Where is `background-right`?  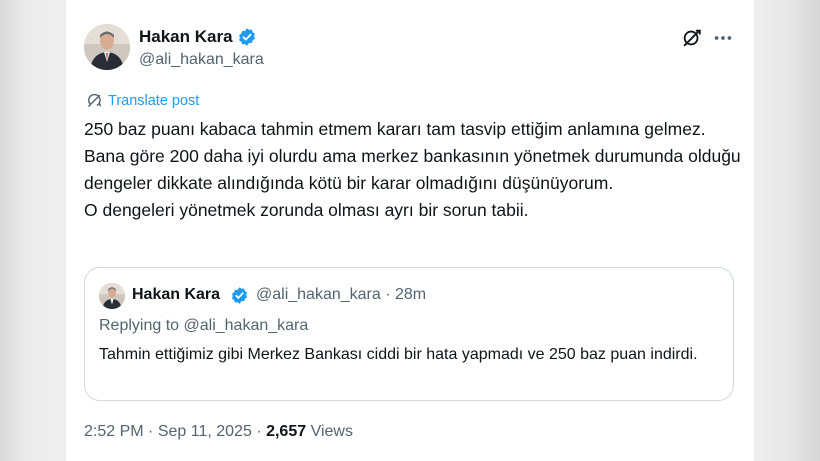 background-right is located at coordinates (787, 230).